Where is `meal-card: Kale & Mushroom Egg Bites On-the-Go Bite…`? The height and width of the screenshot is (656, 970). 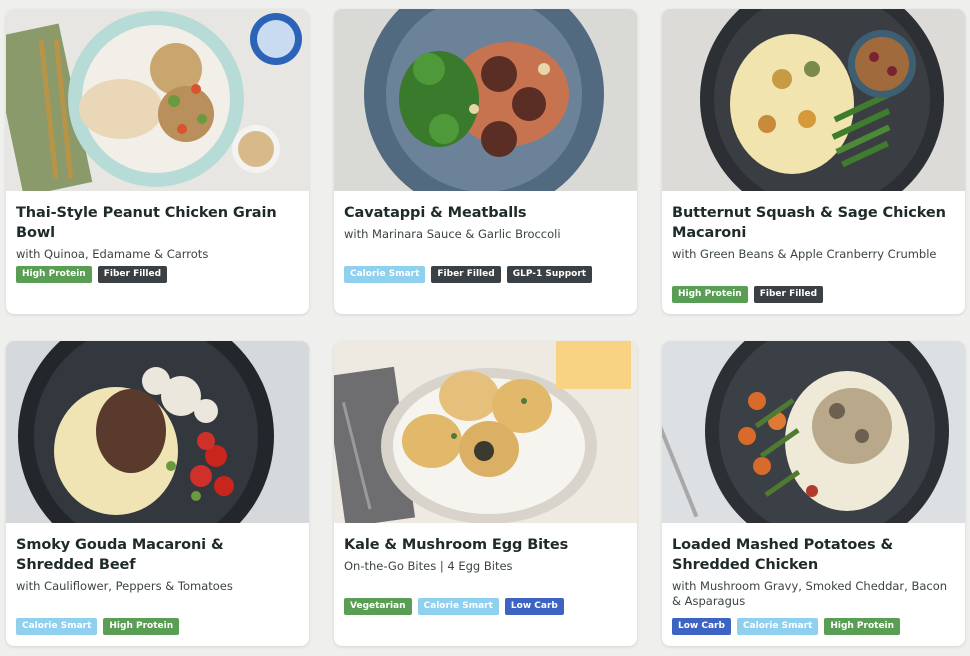
meal-card: Kale & Mushroom Egg Bites On-the-Go Bite… is located at coordinates (485, 493).